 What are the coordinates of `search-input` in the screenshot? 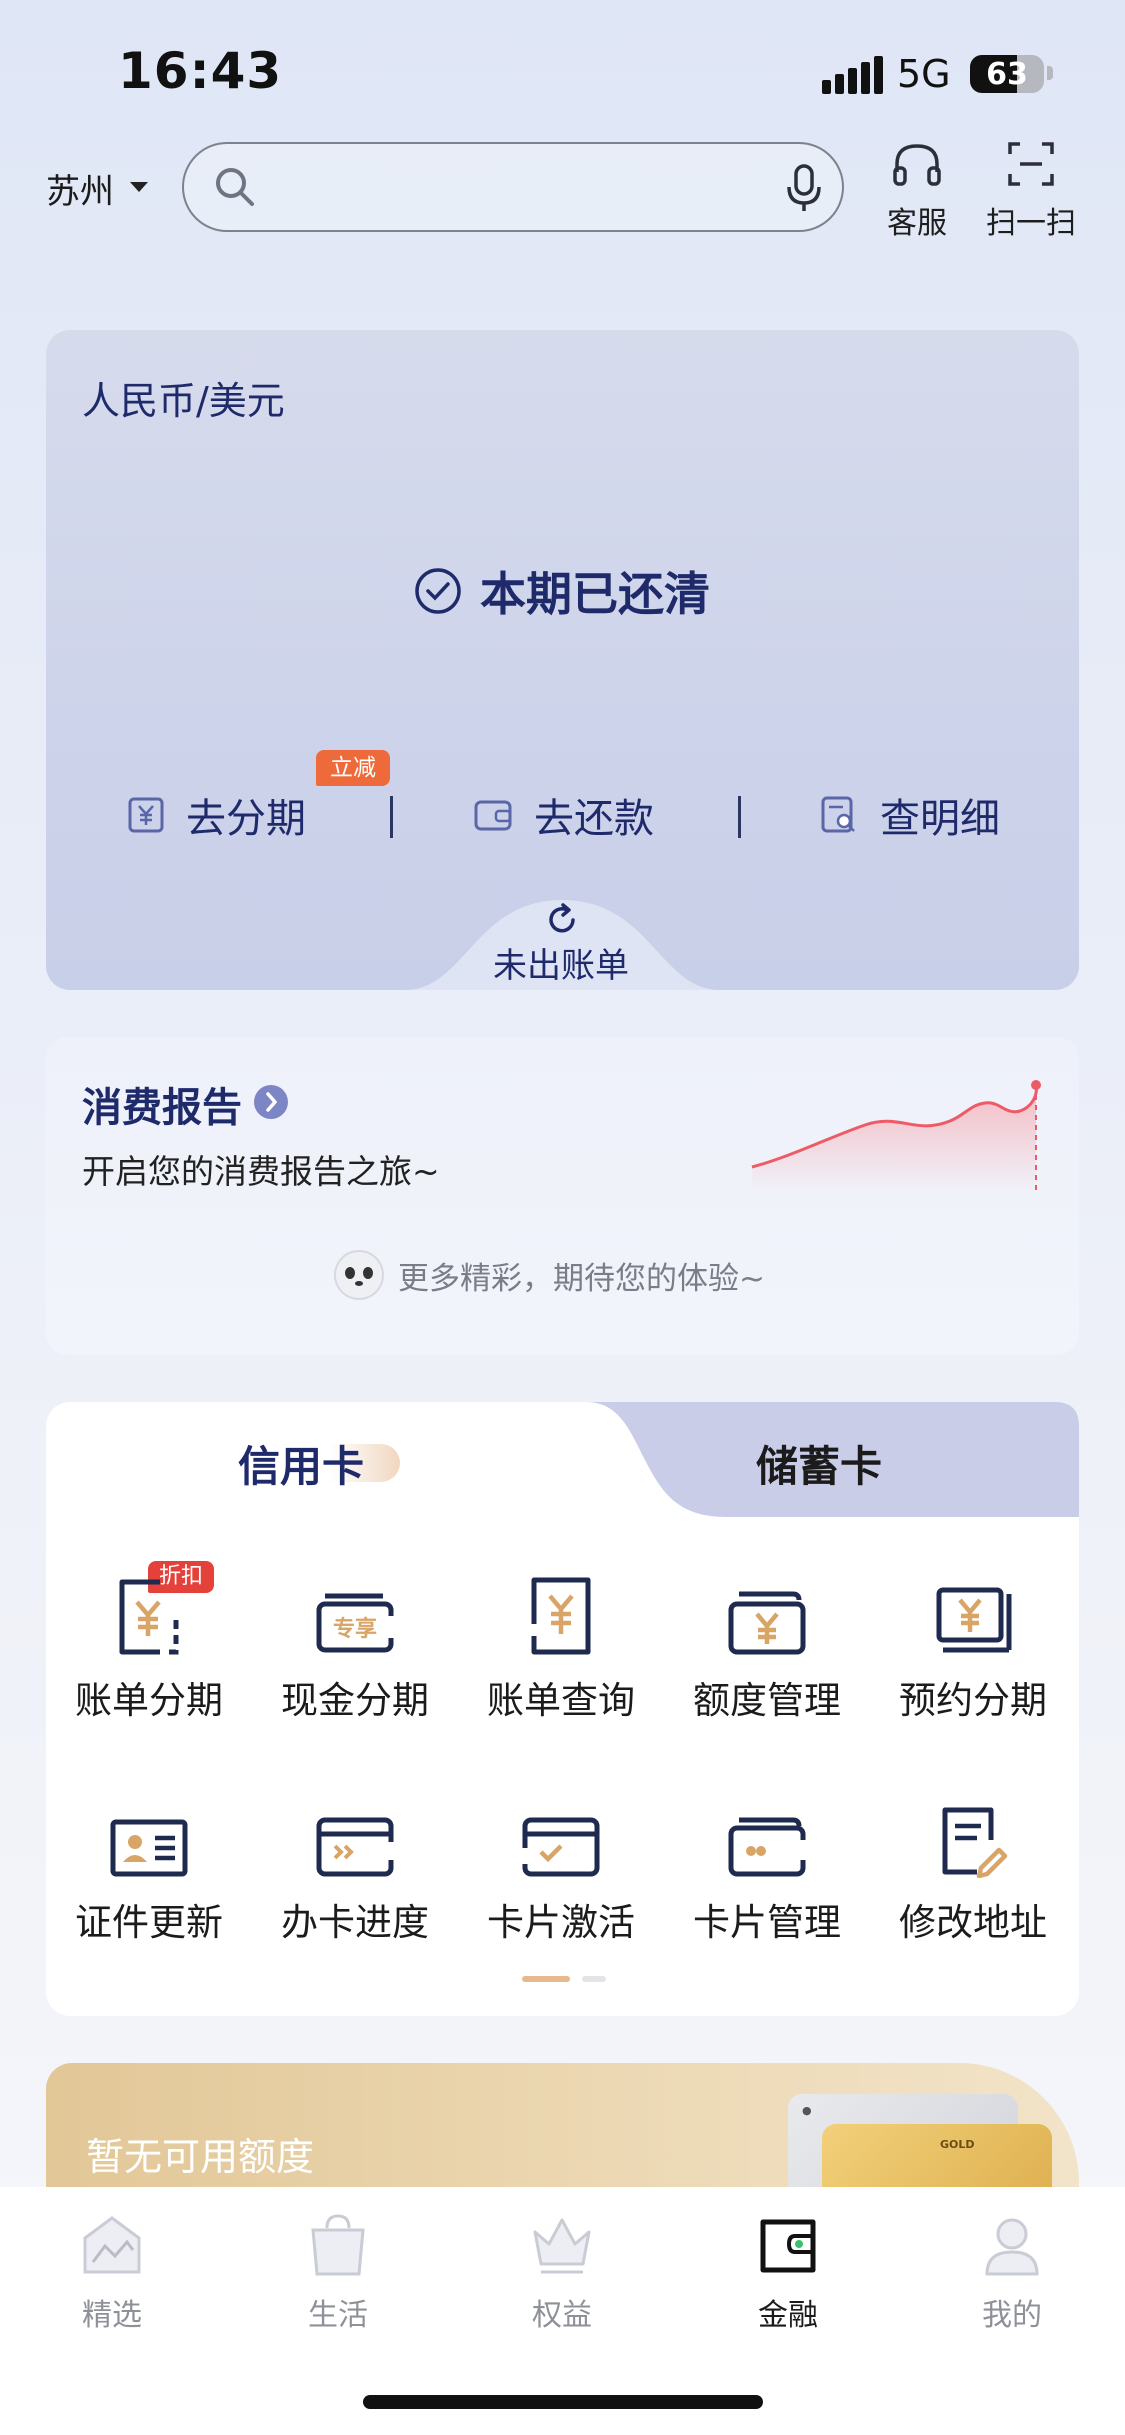 It's located at (513, 187).